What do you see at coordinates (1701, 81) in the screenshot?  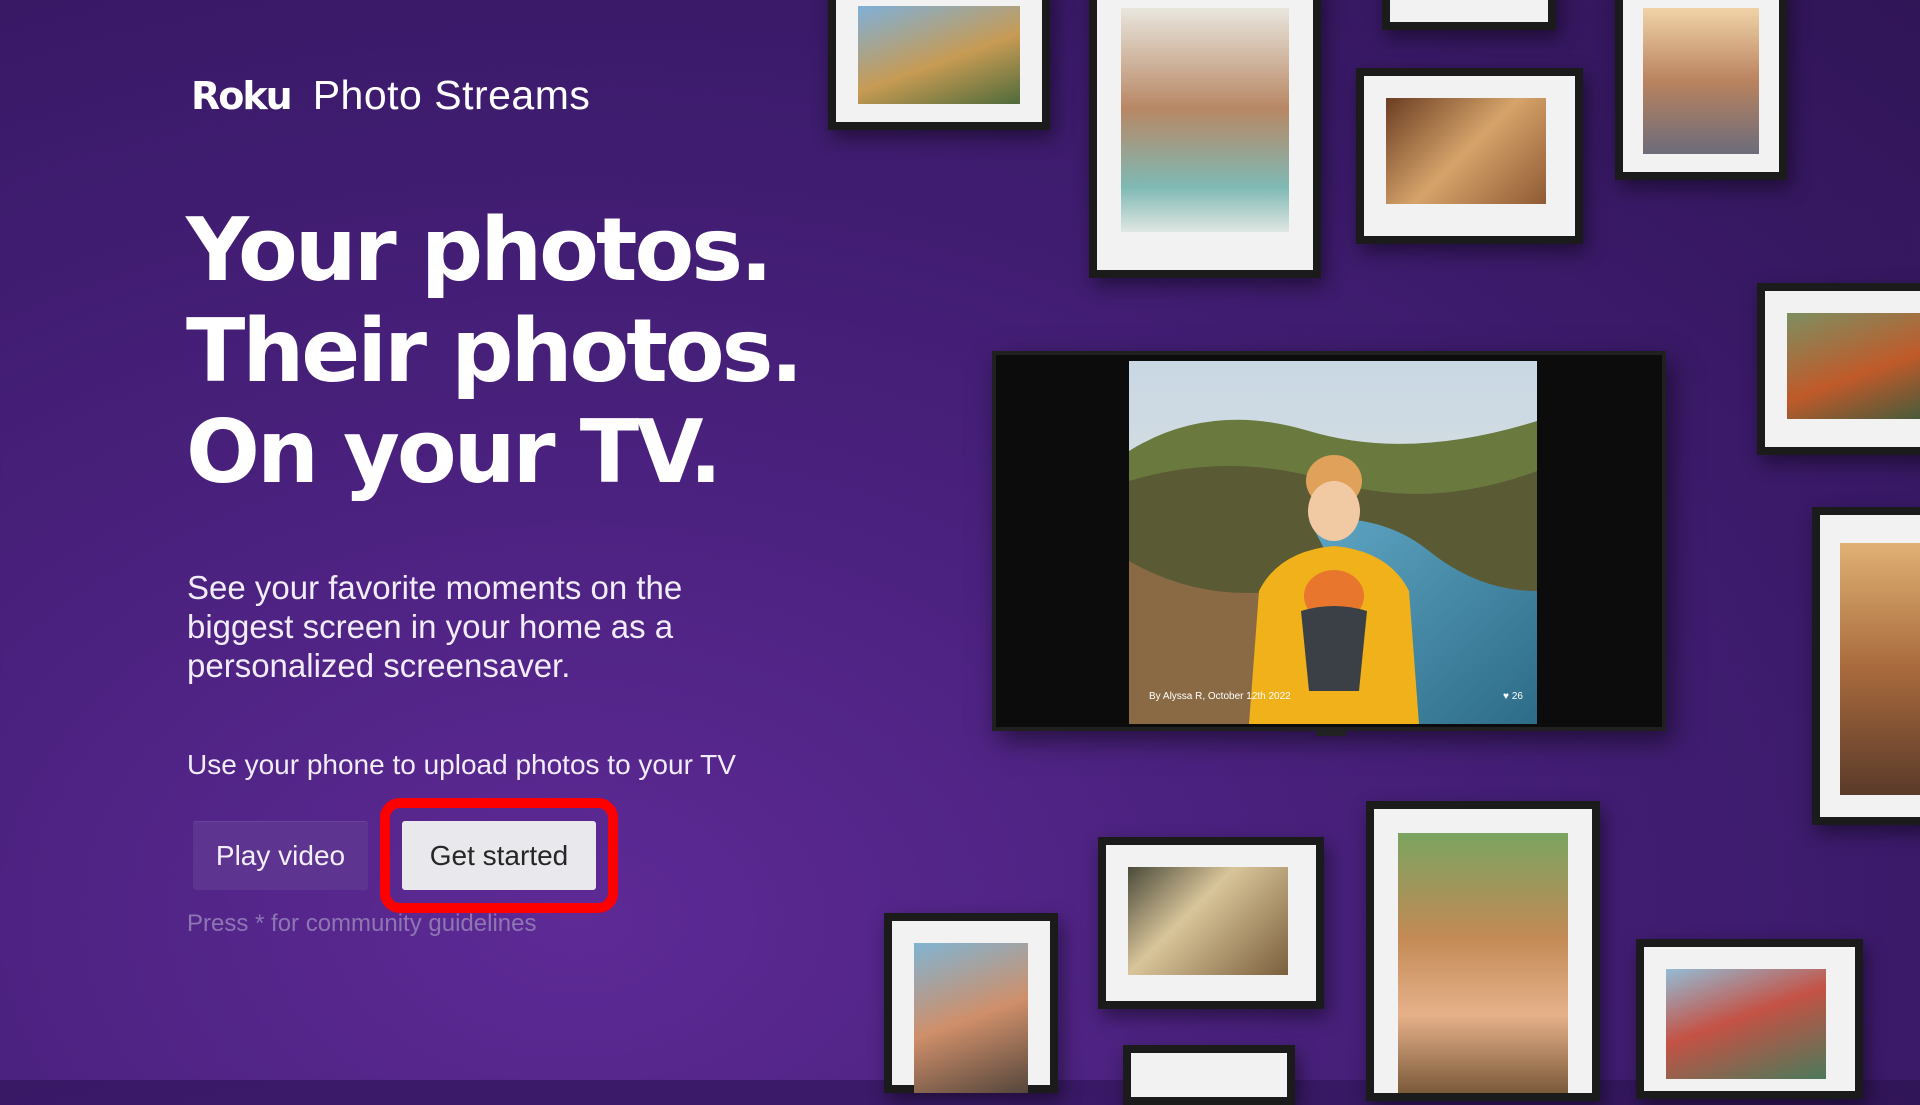 I see `photo-family-beach` at bounding box center [1701, 81].